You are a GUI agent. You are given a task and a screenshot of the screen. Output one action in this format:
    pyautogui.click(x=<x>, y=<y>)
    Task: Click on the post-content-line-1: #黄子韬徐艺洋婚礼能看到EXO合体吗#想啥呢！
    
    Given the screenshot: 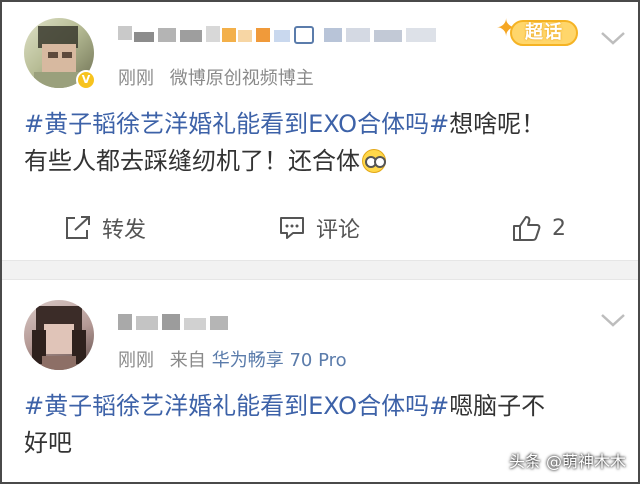 What is the action you would take?
    pyautogui.click(x=284, y=124)
    